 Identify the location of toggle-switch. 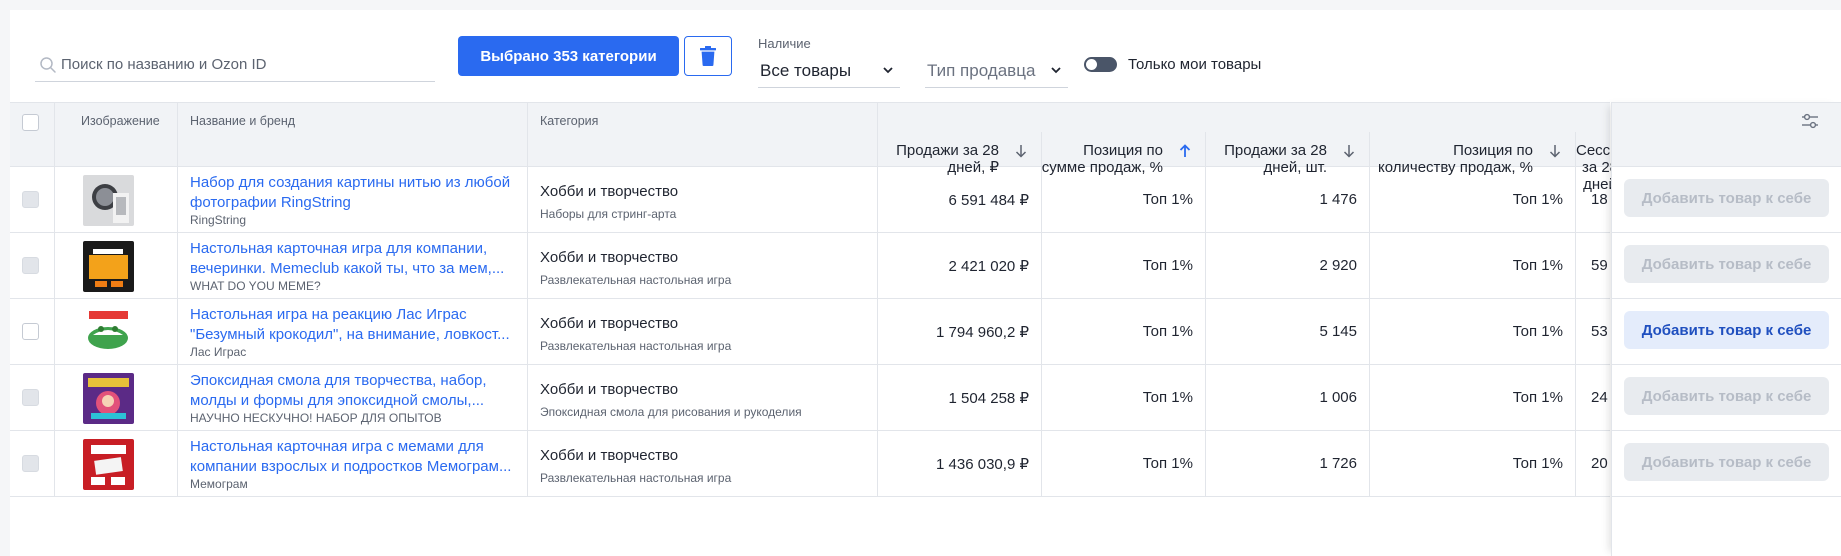
(1100, 64).